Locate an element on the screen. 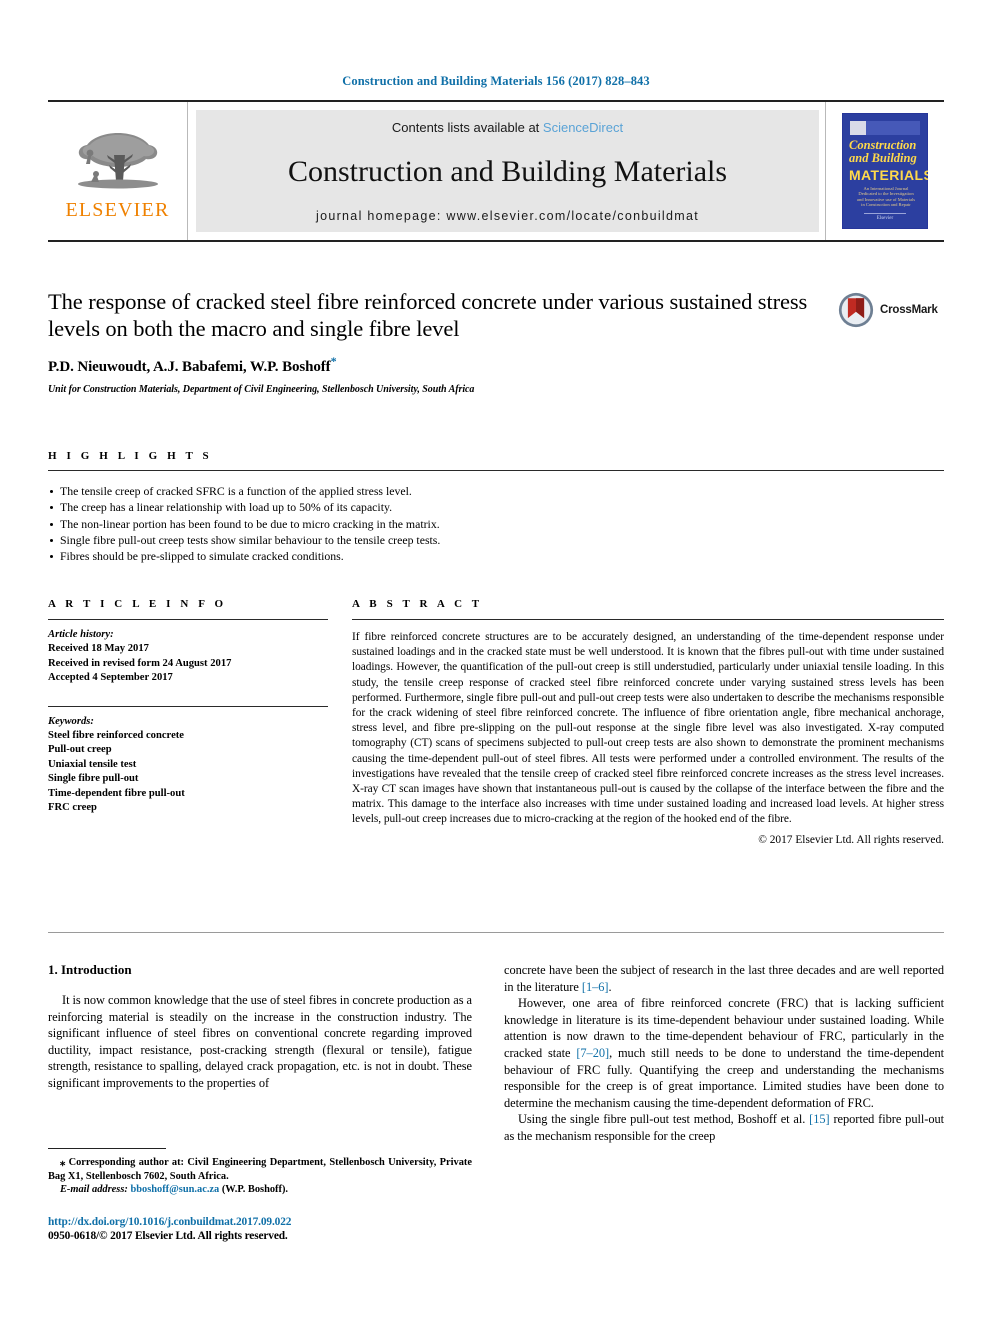 This screenshot has width=992, height=1323. citation-link: [1–6] is located at coordinates (595, 987).